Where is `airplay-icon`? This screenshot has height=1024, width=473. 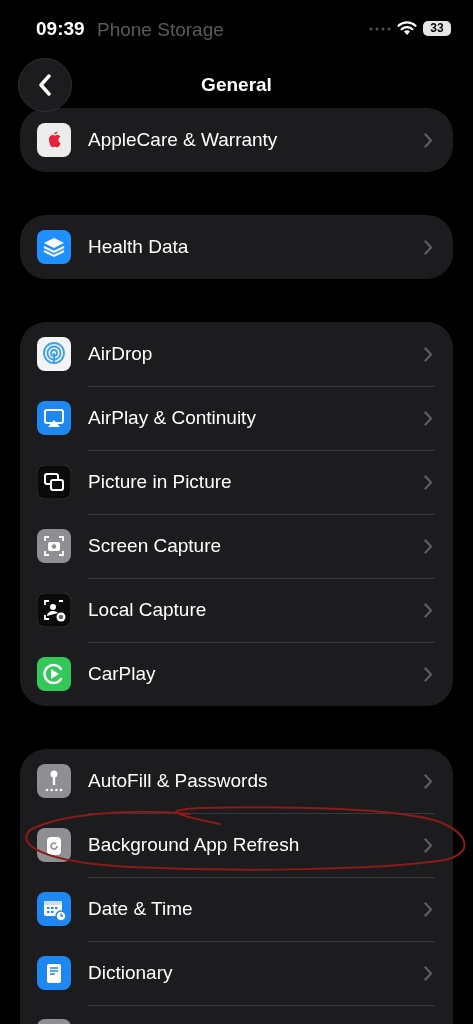 airplay-icon is located at coordinates (54, 418).